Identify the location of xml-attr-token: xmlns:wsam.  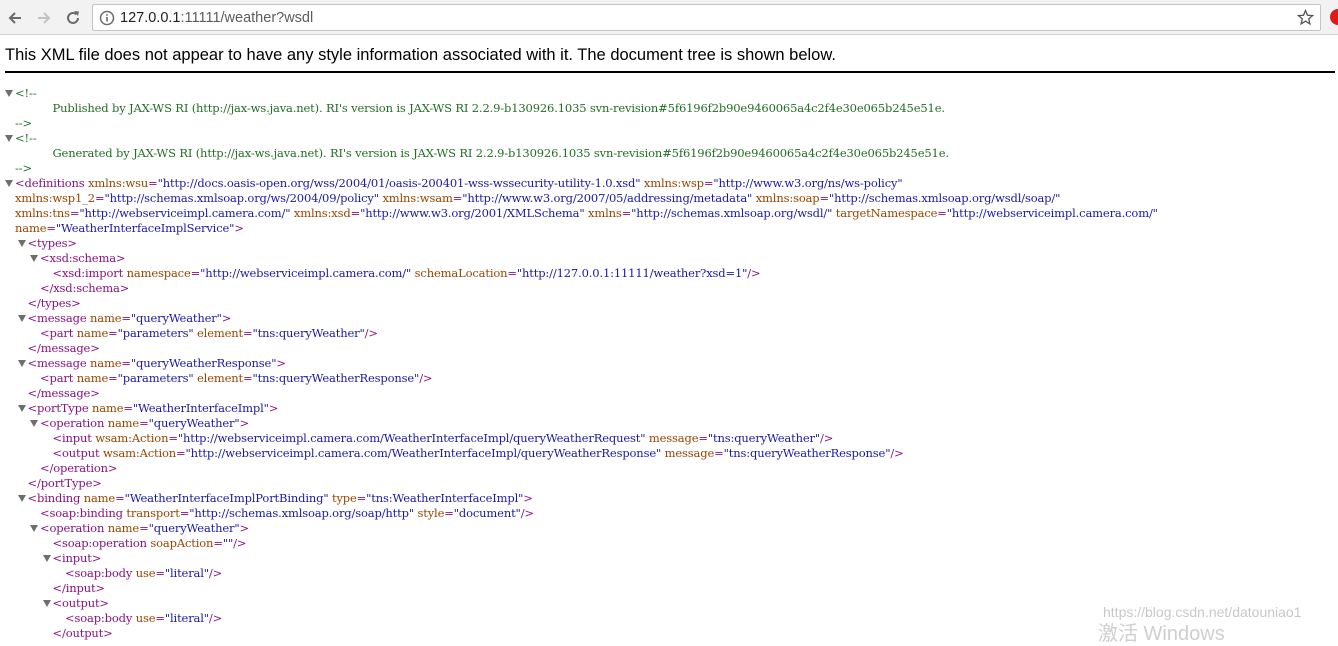
(417, 198).